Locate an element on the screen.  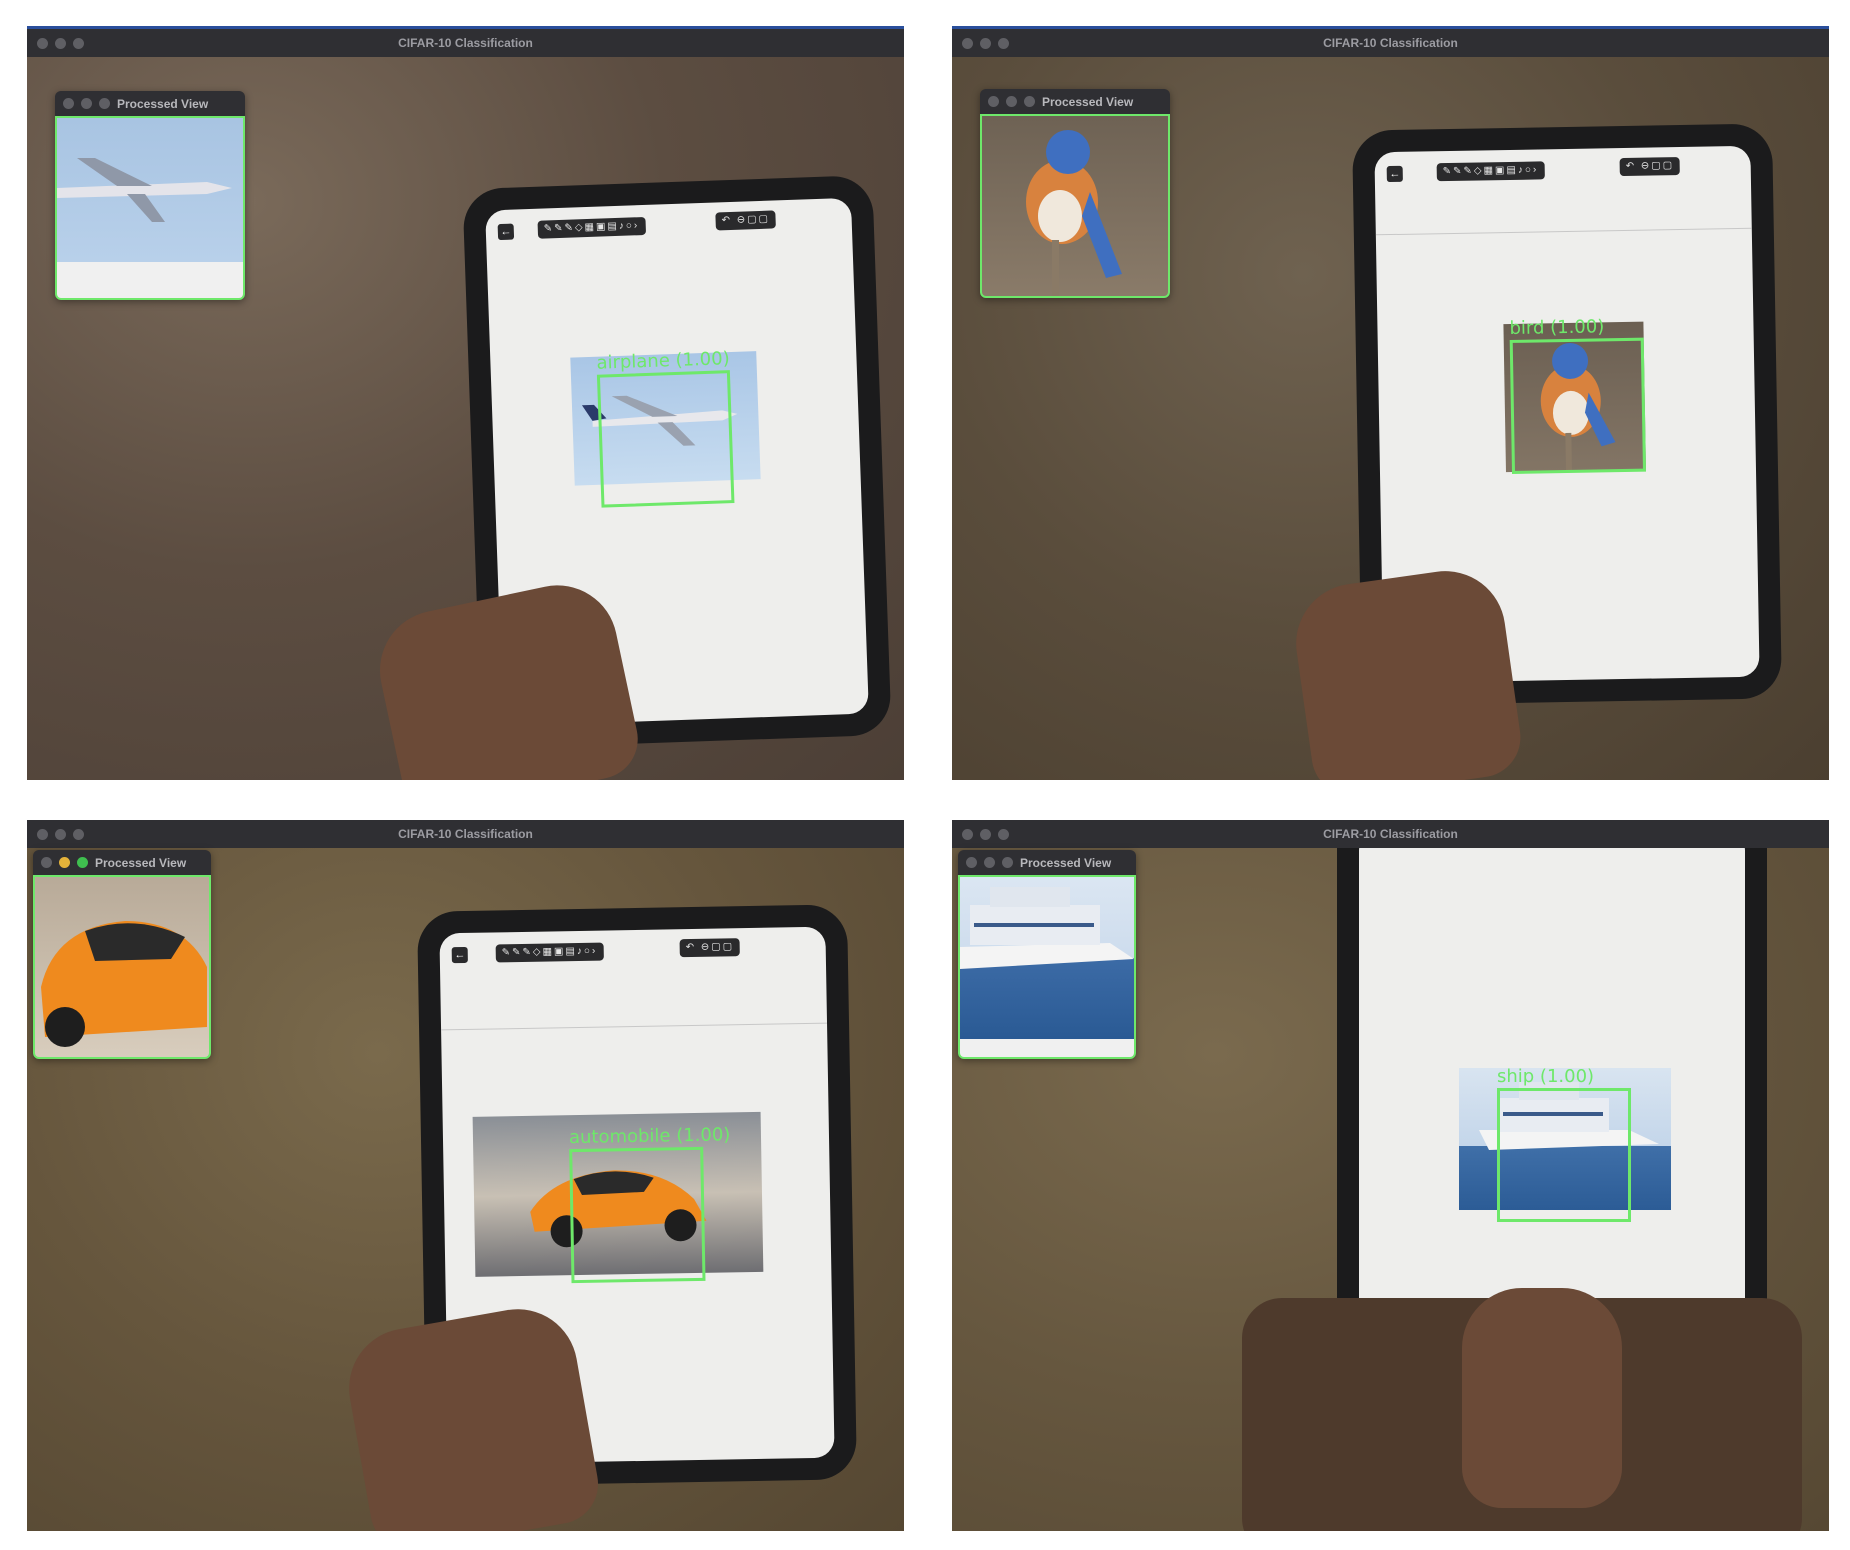
airplane-icon is located at coordinates (144, 190).